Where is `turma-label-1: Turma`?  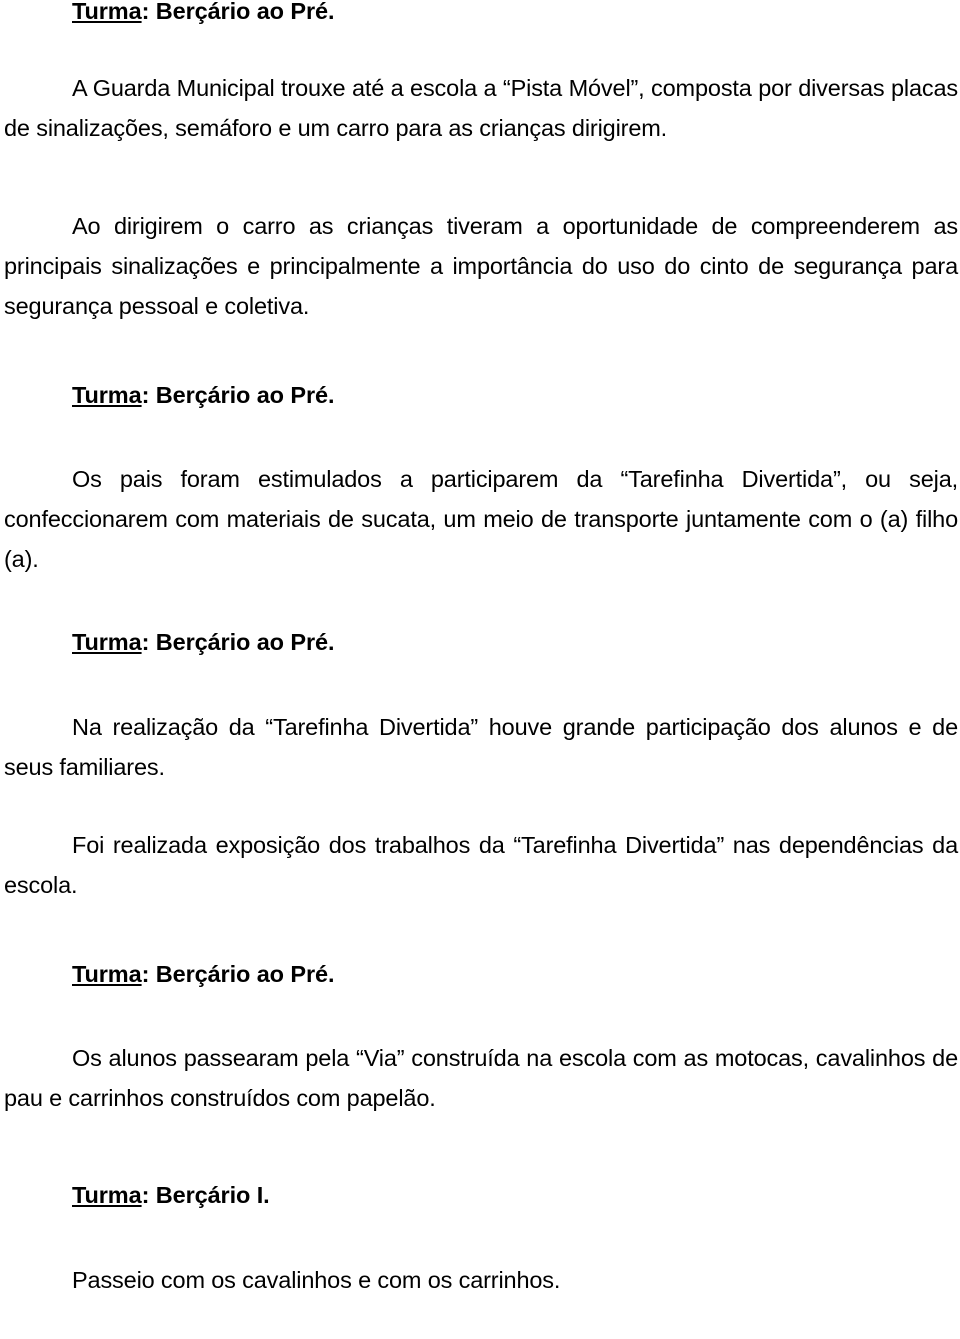
turma-label-1: Turma is located at coordinates (107, 12).